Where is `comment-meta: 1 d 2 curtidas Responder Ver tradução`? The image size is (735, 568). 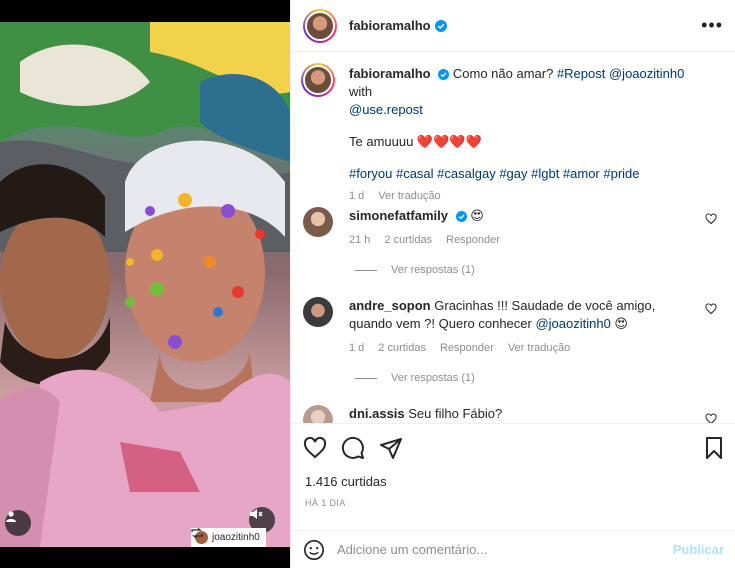
comment-meta: 1 d 2 curtidas Responder Ver tradução is located at coordinates (529, 348).